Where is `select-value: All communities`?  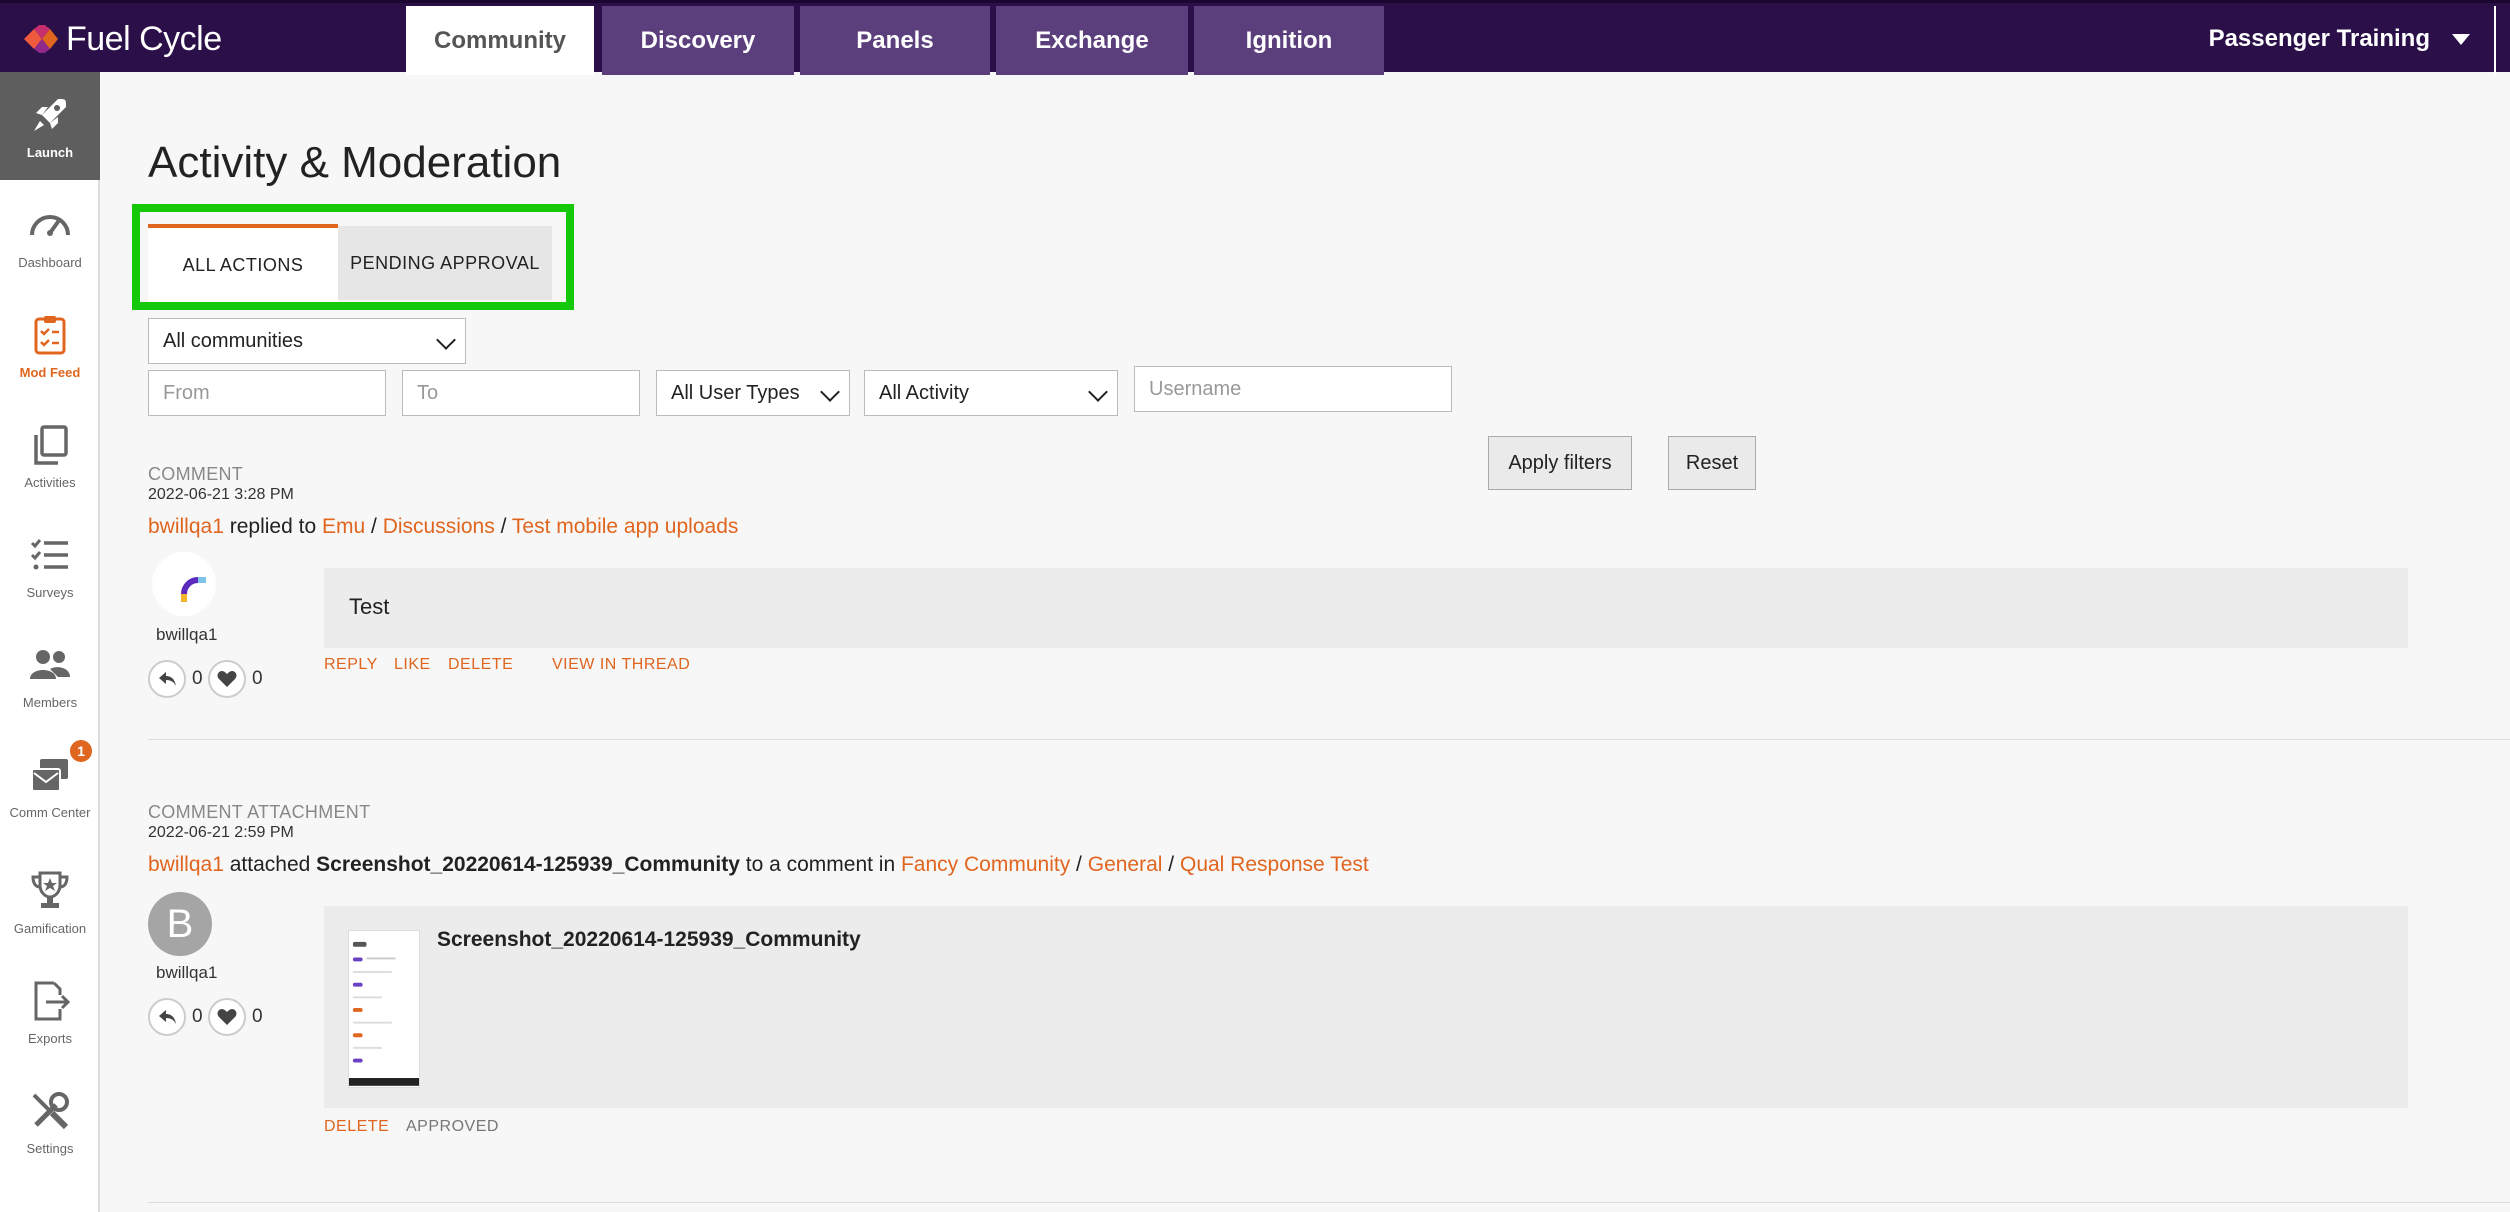
select-value: All communities is located at coordinates (233, 340).